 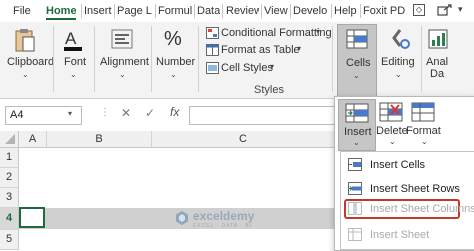 What do you see at coordinates (387, 11) in the screenshot?
I see `tab-foxit-pdf: Foxit PD` at bounding box center [387, 11].